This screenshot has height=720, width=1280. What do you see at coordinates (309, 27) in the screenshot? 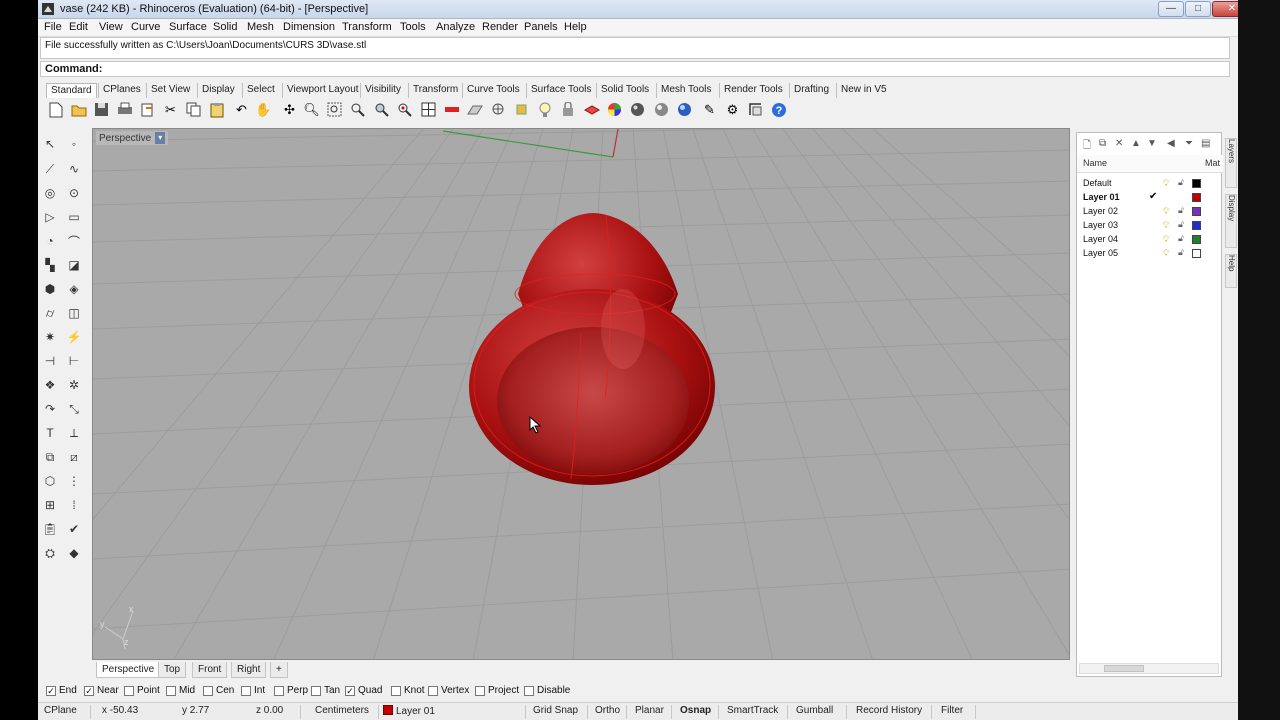
I see `menu-dimension: Dimension` at bounding box center [309, 27].